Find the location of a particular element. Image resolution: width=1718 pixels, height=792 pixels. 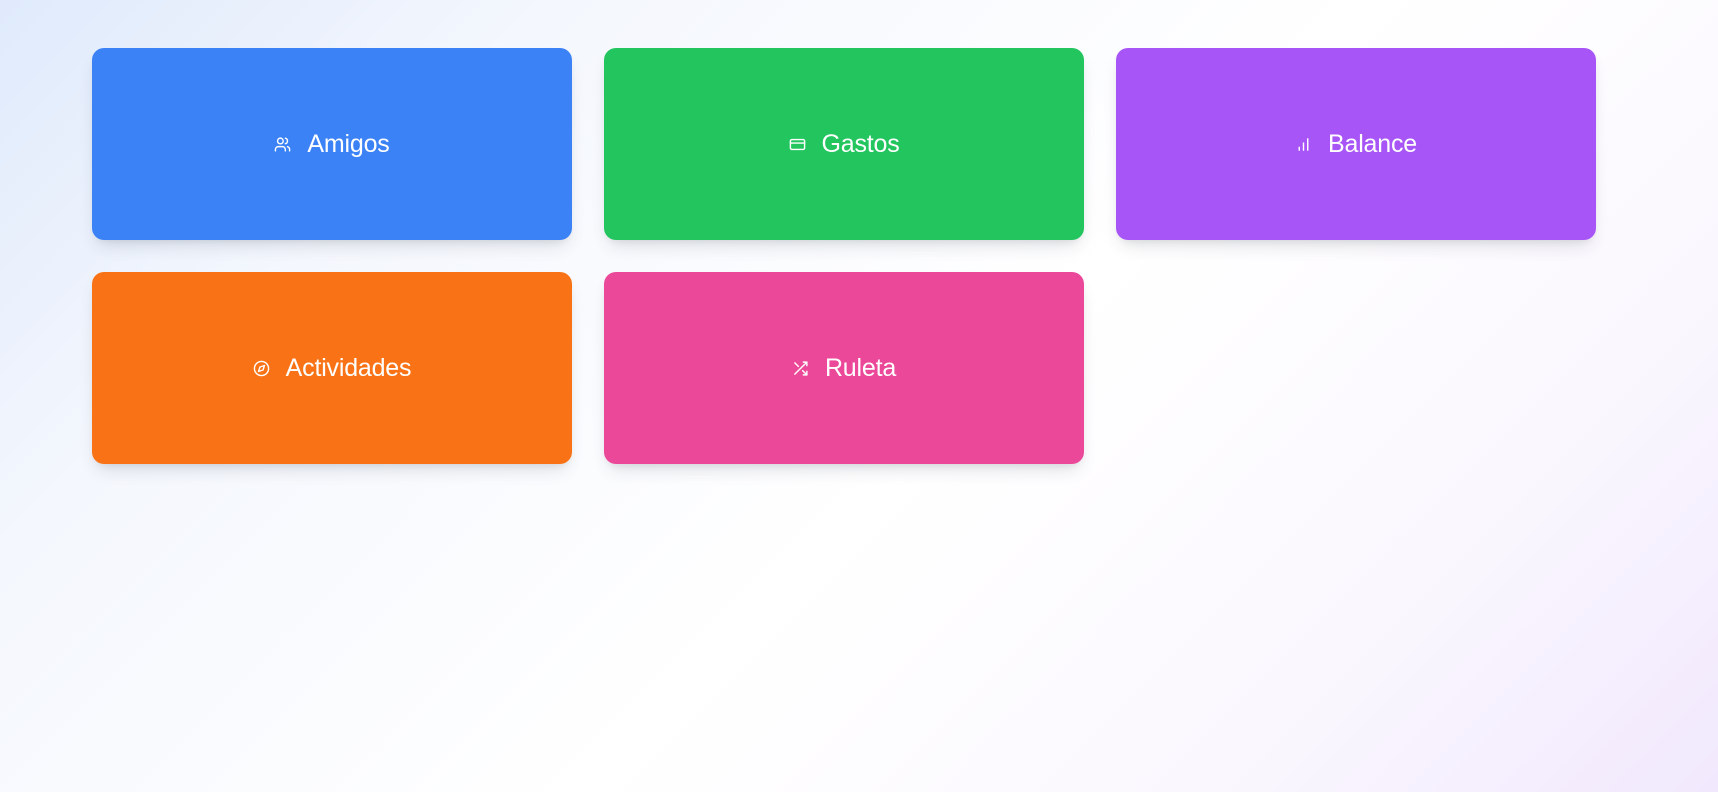

tile-actividades: Actividades is located at coordinates (332, 368).